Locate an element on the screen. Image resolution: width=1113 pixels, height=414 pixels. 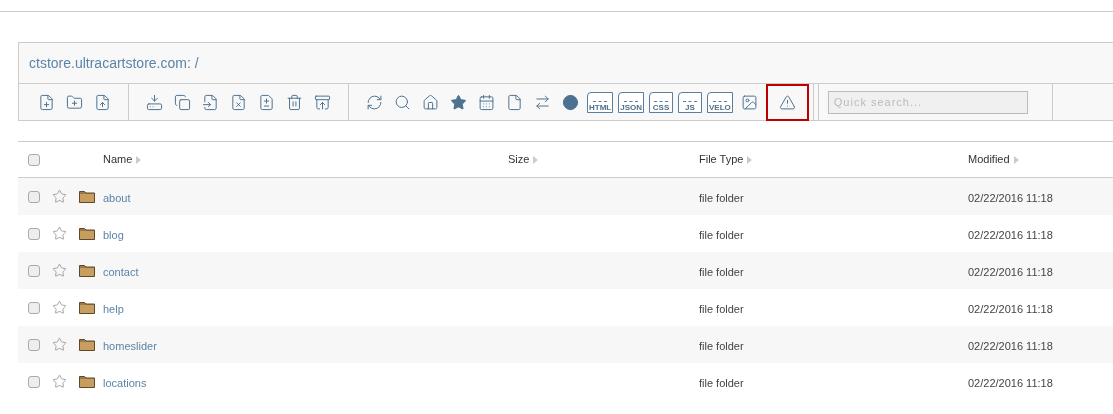
path-breadcrumb: ctstore.ultracartstore.com: / is located at coordinates (114, 63).